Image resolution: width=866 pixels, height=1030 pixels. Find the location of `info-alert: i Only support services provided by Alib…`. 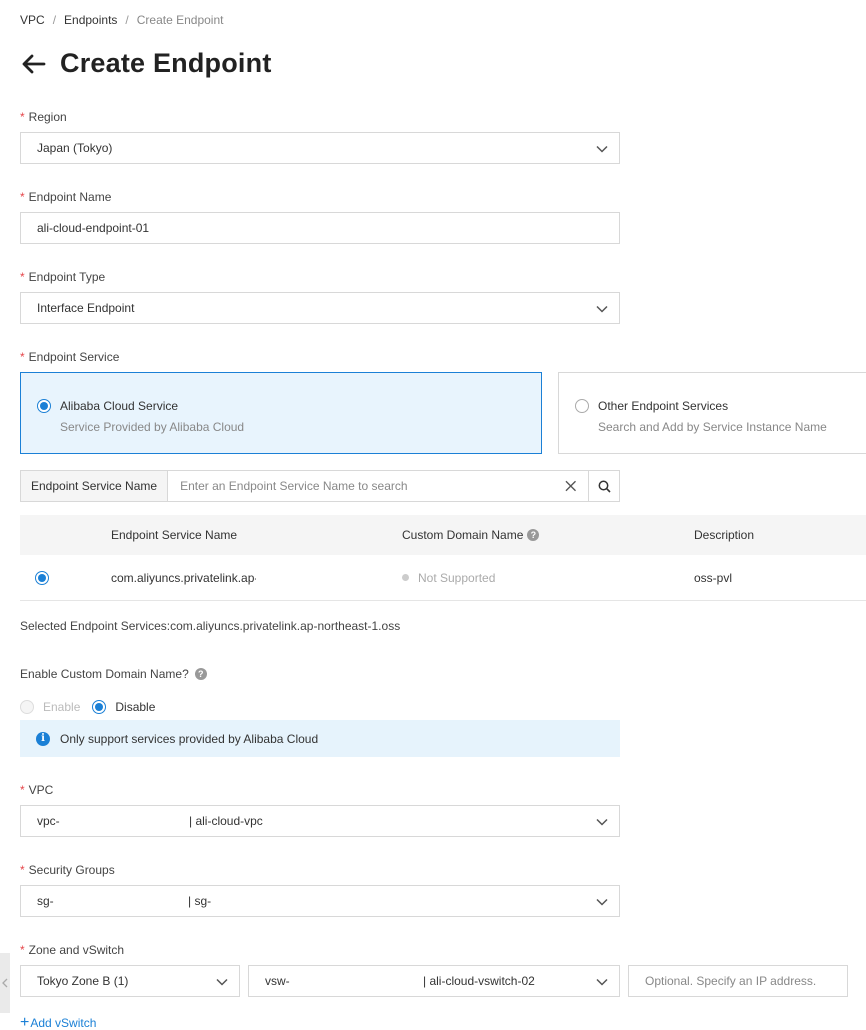

info-alert: i Only support services provided by Alib… is located at coordinates (320, 738).